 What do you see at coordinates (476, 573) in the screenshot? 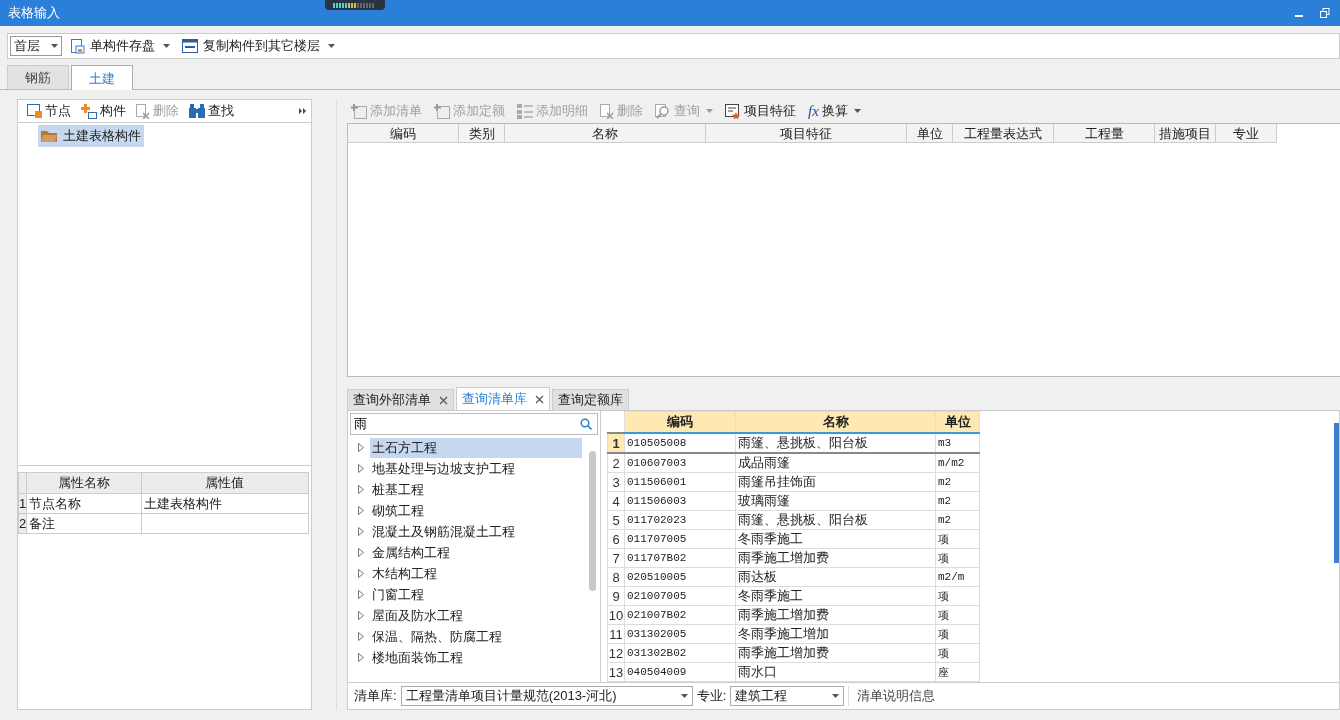
I see `tree-item: 木结构工程` at bounding box center [476, 573].